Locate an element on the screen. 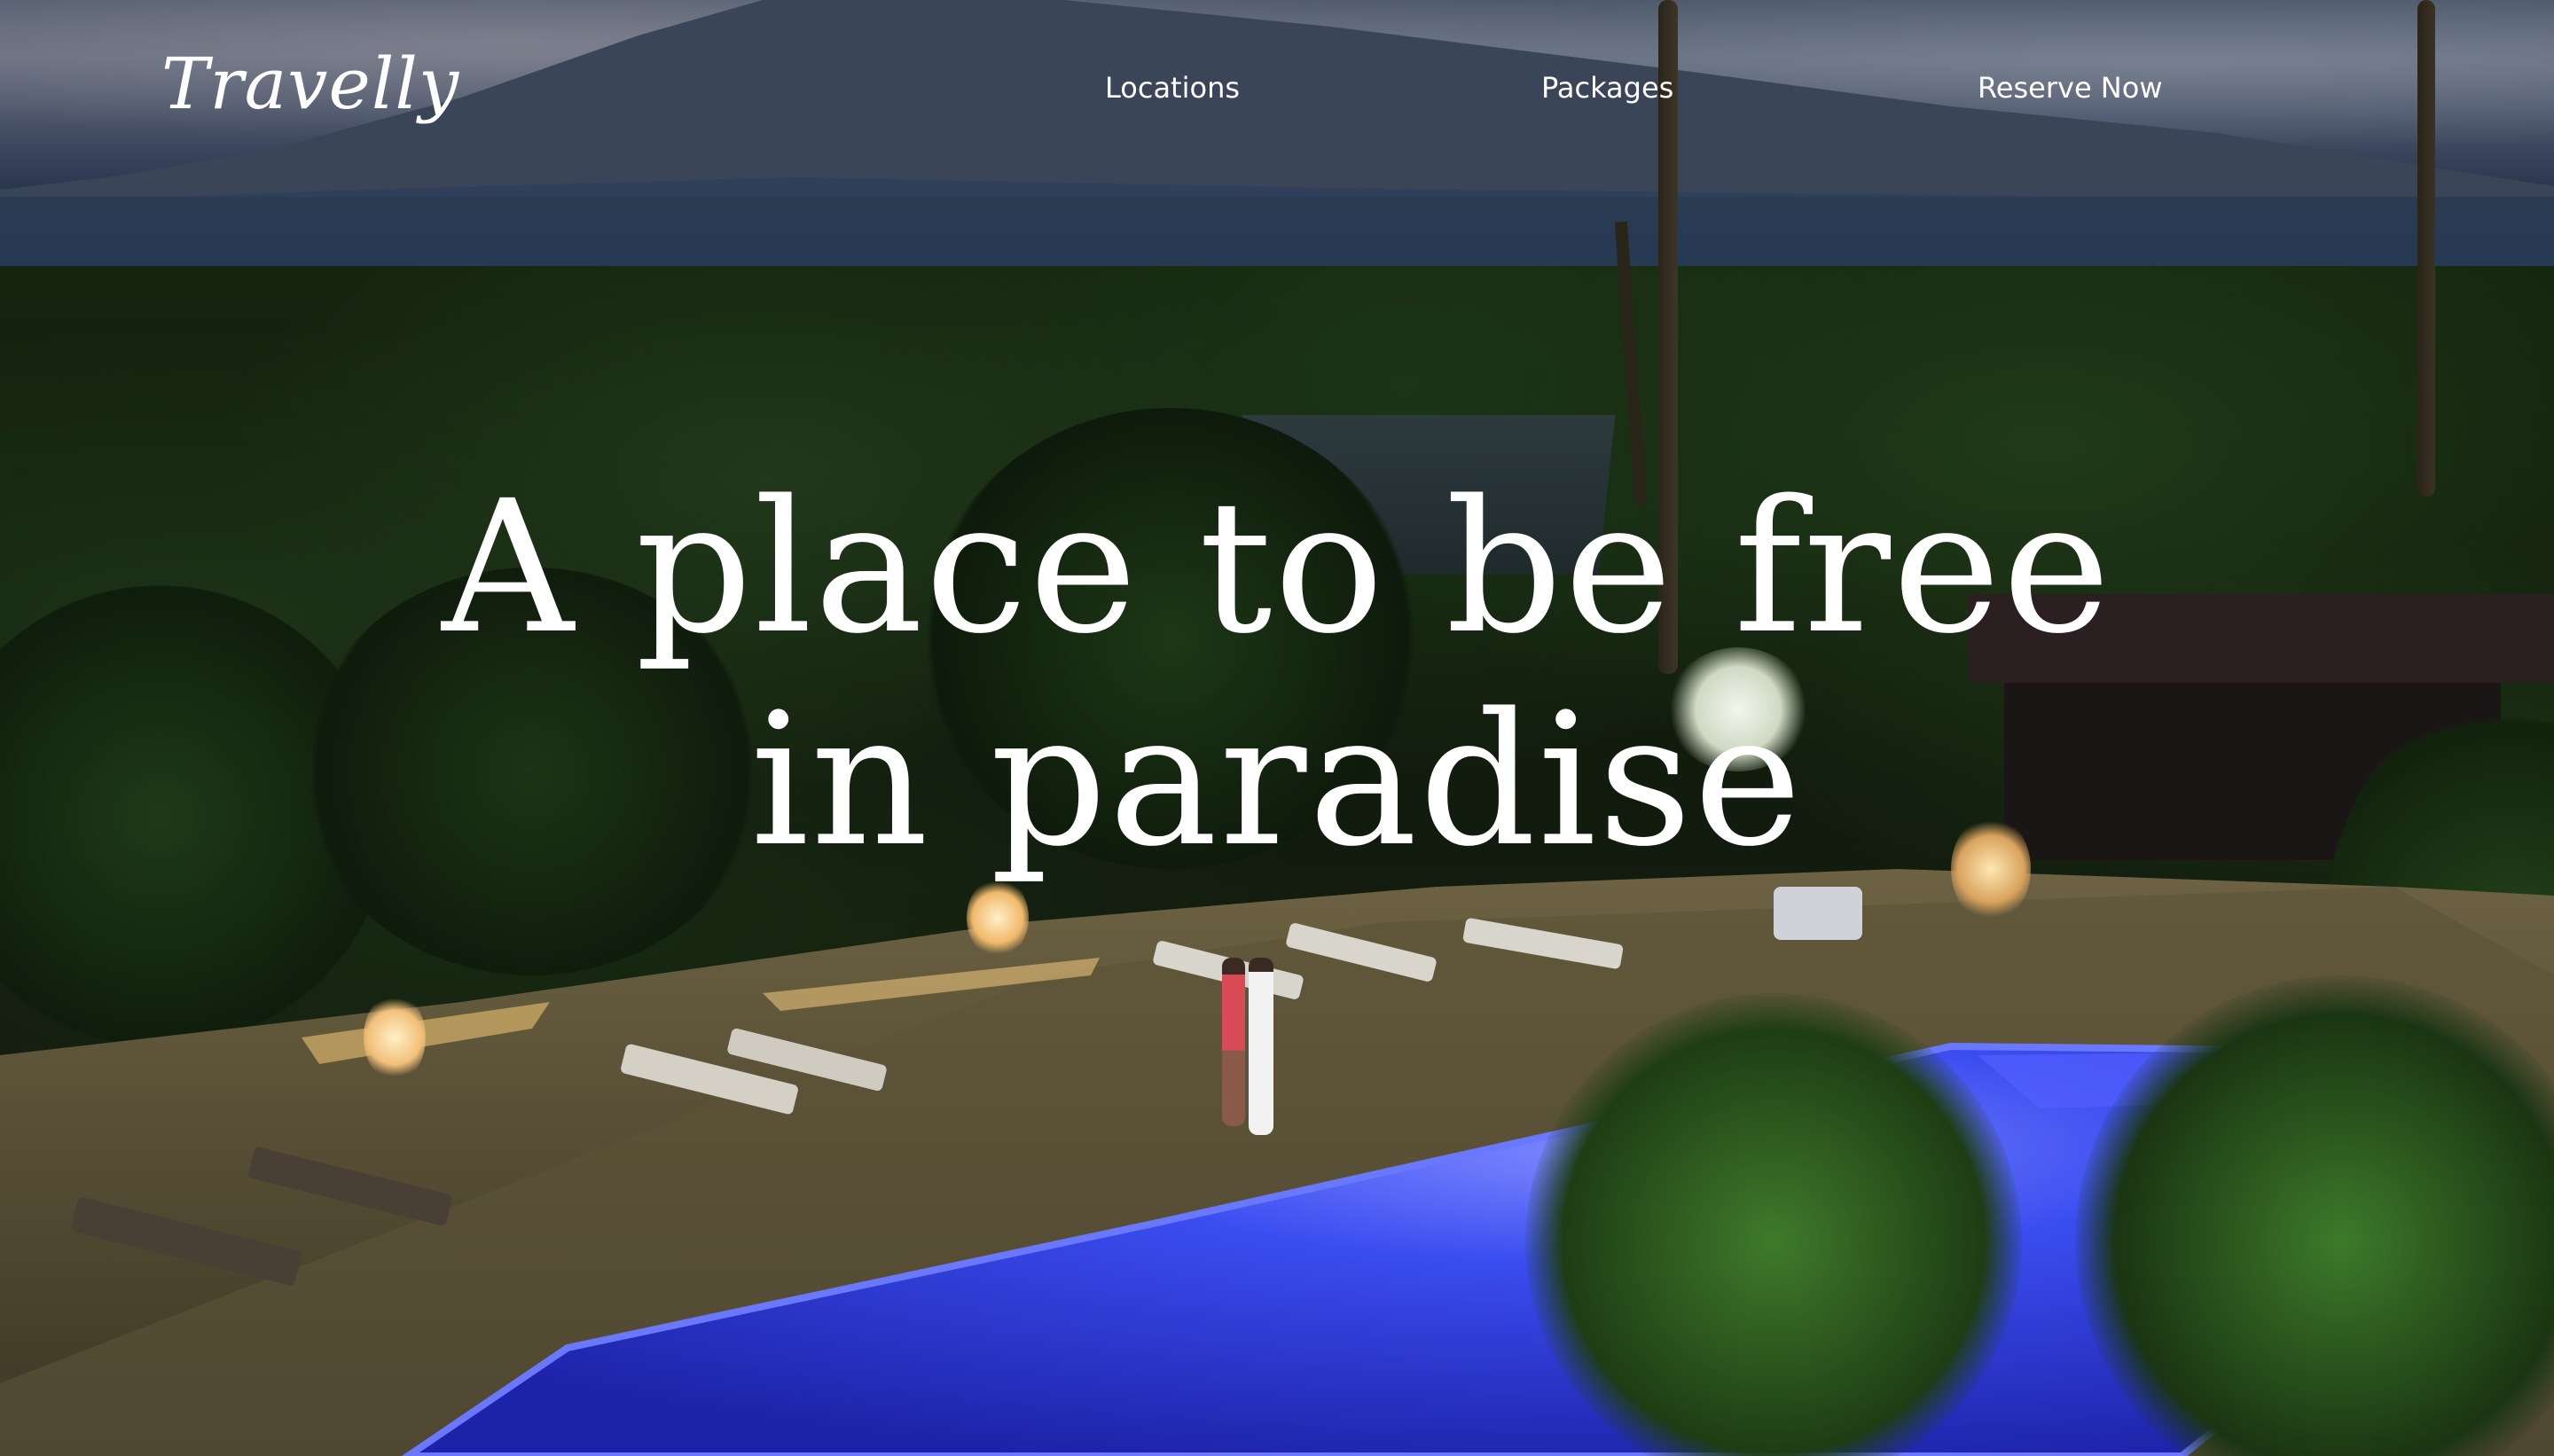  nav-link-packages: Packages is located at coordinates (1607, 88).